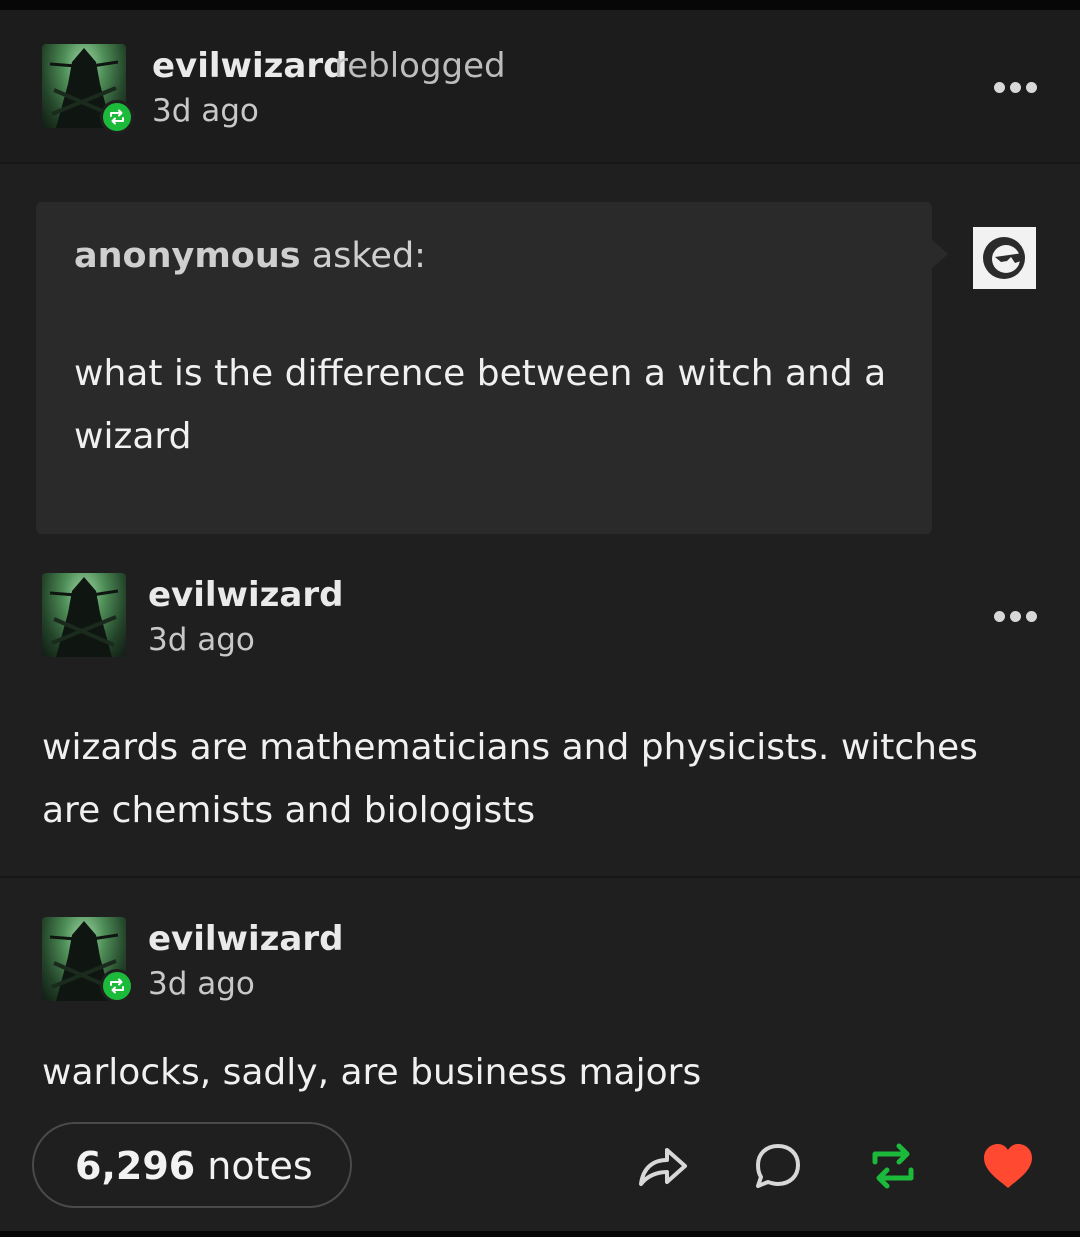 The height and width of the screenshot is (1237, 1080). I want to click on notes-count-label: 6,296 notes, so click(194, 1166).